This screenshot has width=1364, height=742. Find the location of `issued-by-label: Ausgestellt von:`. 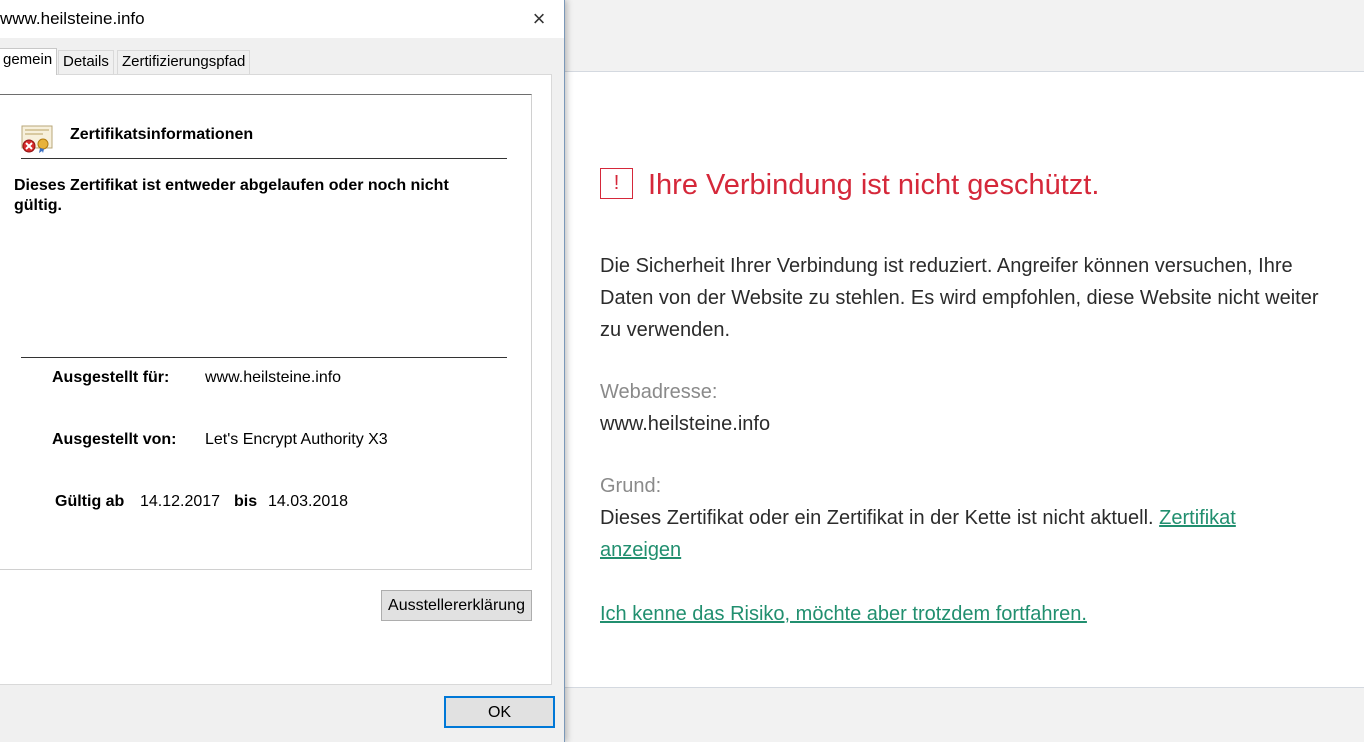

issued-by-label: Ausgestellt von: is located at coordinates (114, 439).